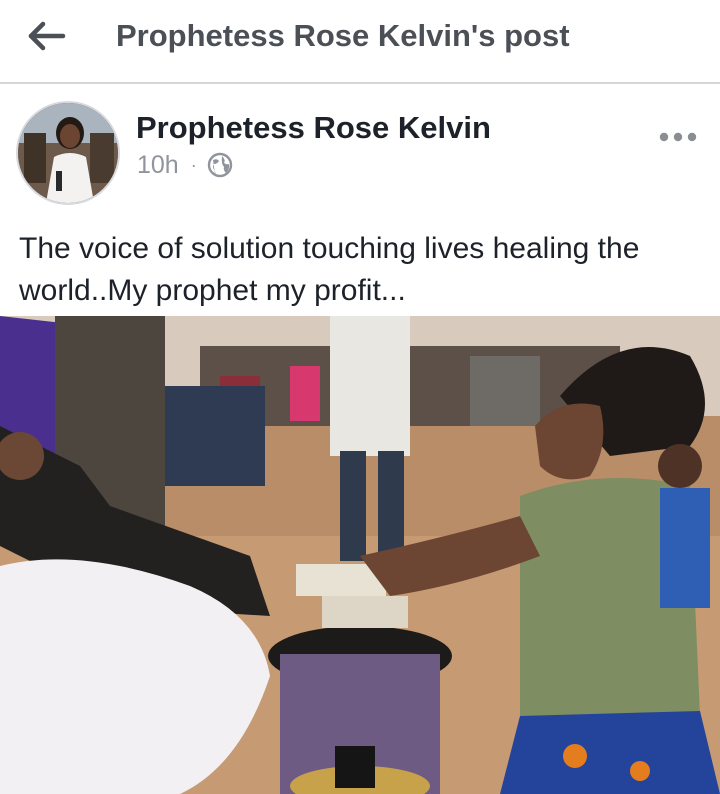  Describe the element at coordinates (185, 165) in the screenshot. I see `post-meta: 10h ·` at that location.